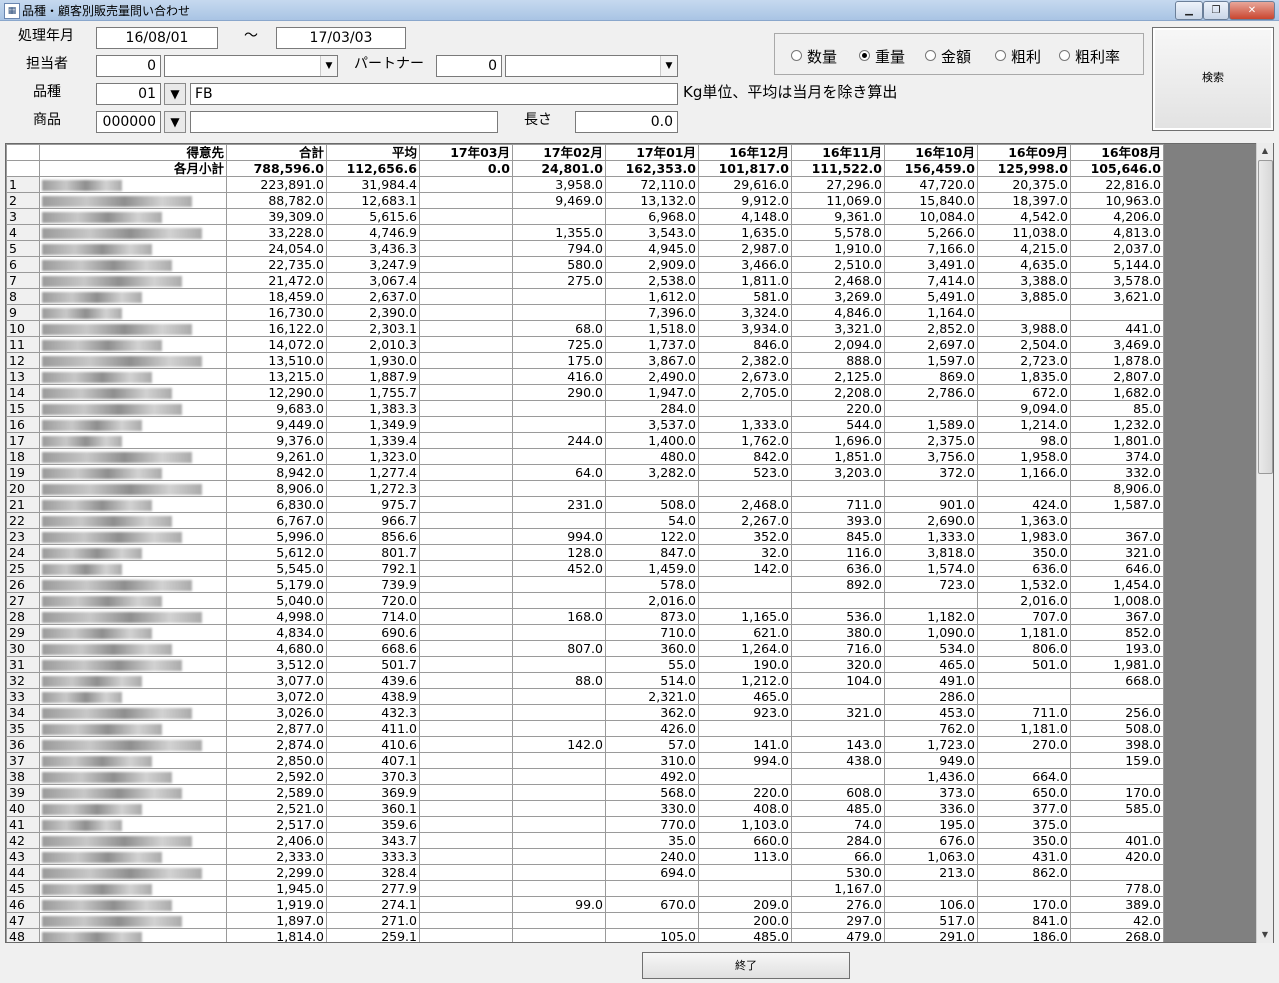  What do you see at coordinates (585, 600) in the screenshot?
I see `table-row: 27 5,040.0 720.0 2,016.0 2,016.0 1,008.0` at bounding box center [585, 600].